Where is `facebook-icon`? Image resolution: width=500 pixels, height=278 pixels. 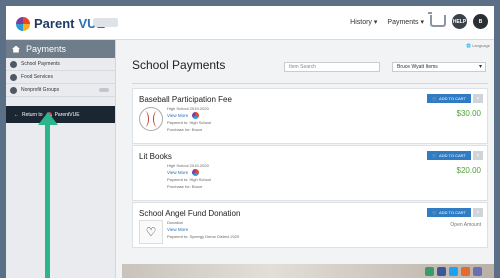
facebook-icon is located at coordinates (441, 271).